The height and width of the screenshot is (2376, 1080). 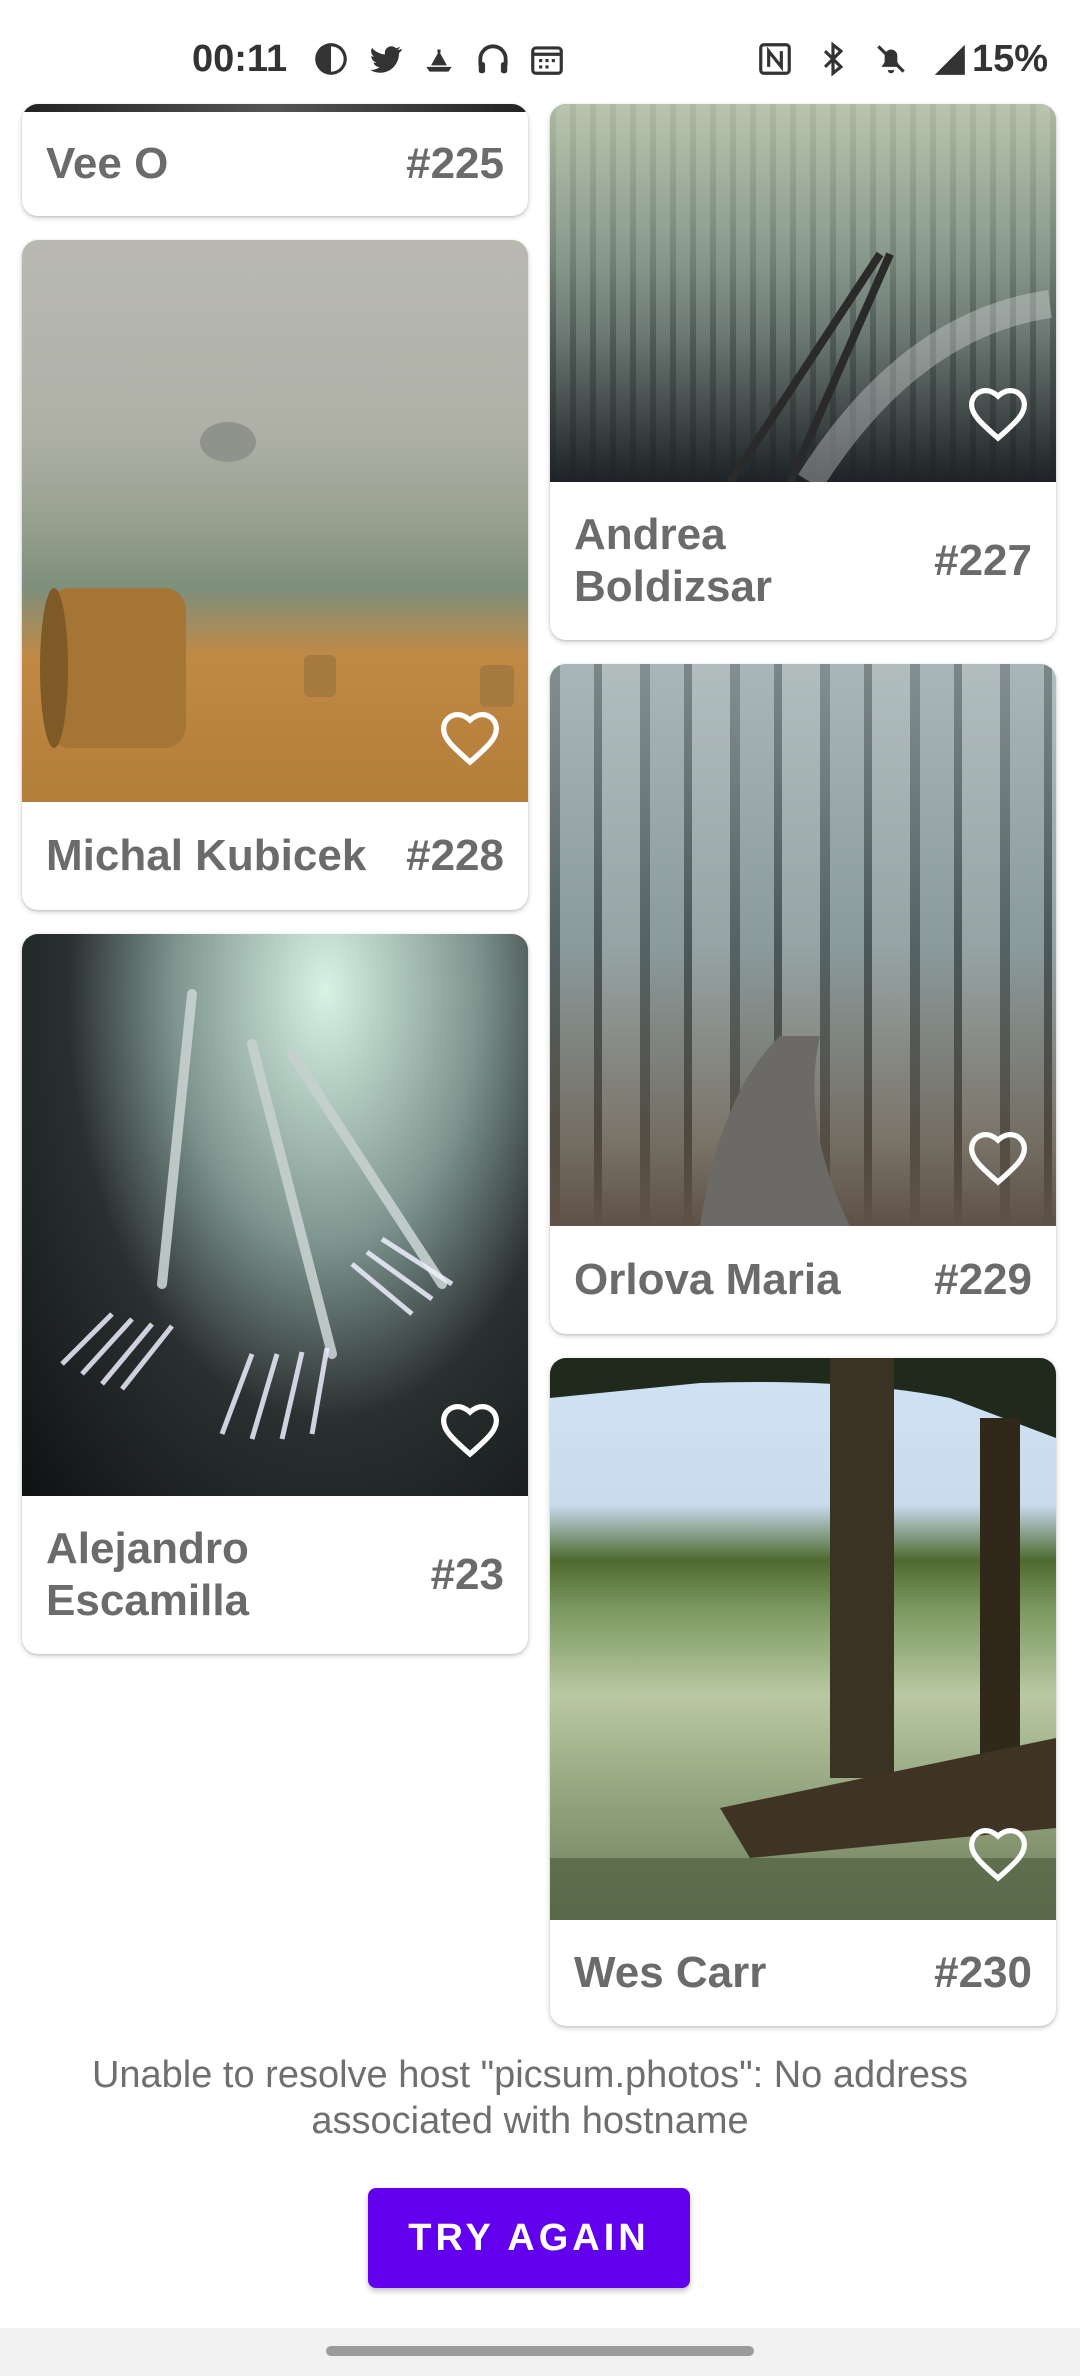 What do you see at coordinates (331, 59) in the screenshot?
I see `pie-chart-icon` at bounding box center [331, 59].